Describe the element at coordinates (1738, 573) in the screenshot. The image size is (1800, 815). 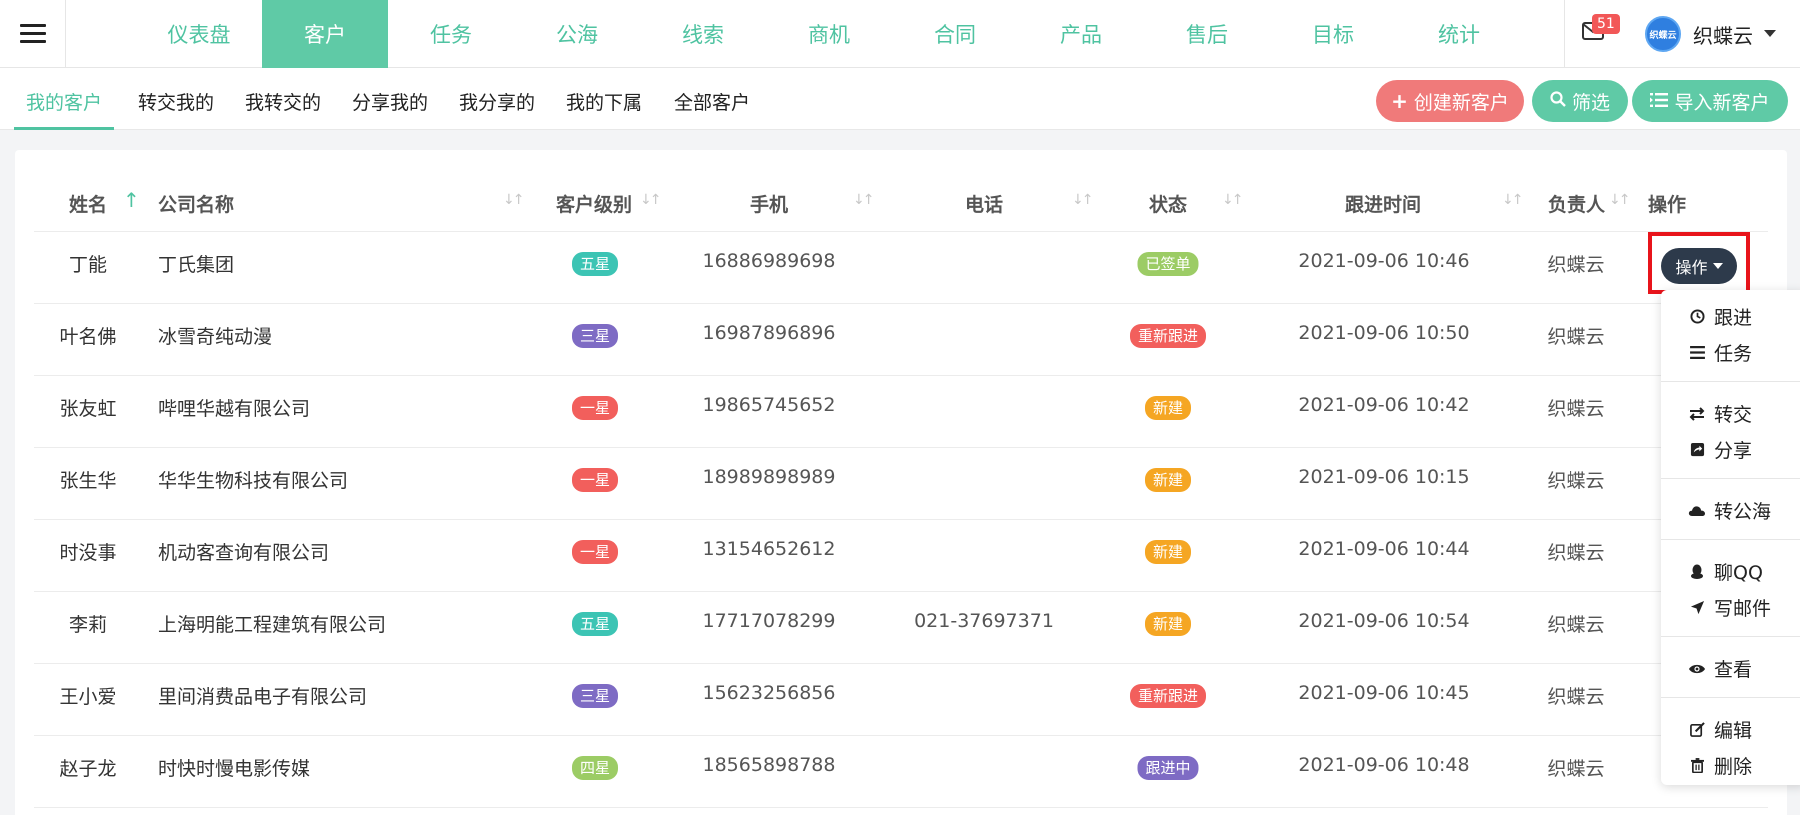
I see `menu-item-label: 聊QQ` at that location.